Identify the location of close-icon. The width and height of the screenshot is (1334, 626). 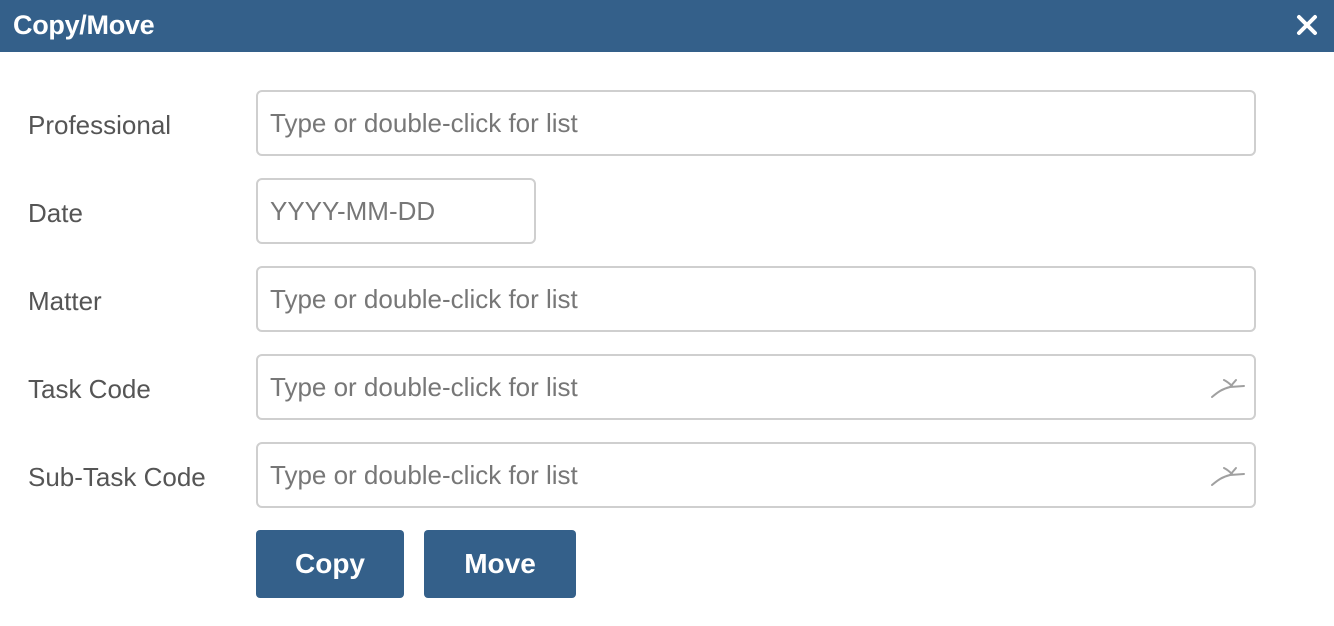
(1307, 25).